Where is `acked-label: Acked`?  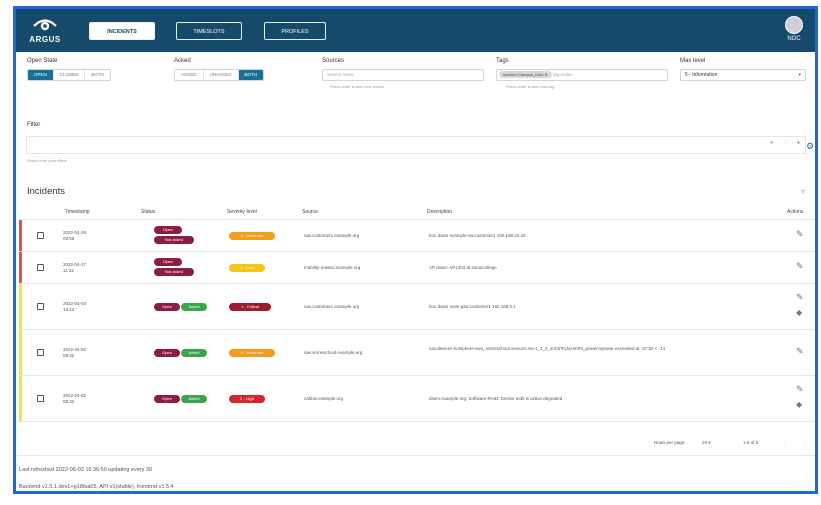
acked-label: Acked is located at coordinates (182, 61).